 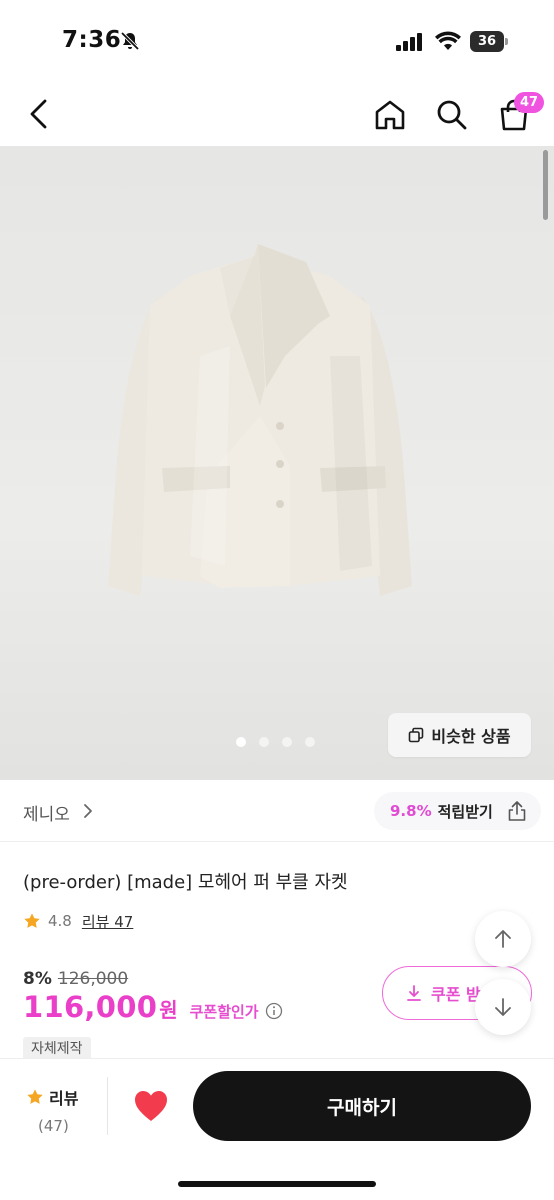 What do you see at coordinates (168, 1010) in the screenshot?
I see `price-unit: 원` at bounding box center [168, 1010].